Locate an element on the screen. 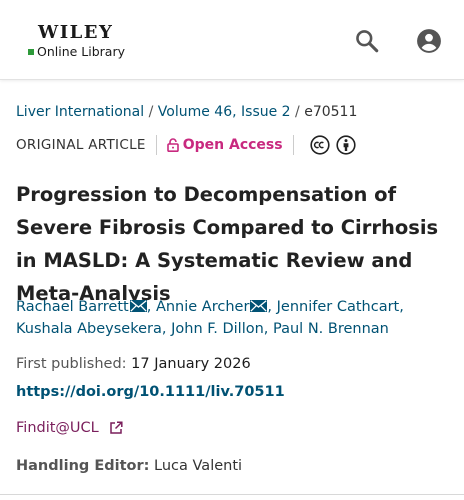 Image resolution: width=464 pixels, height=500 pixels. open-access-link: Open Access is located at coordinates (224, 145).